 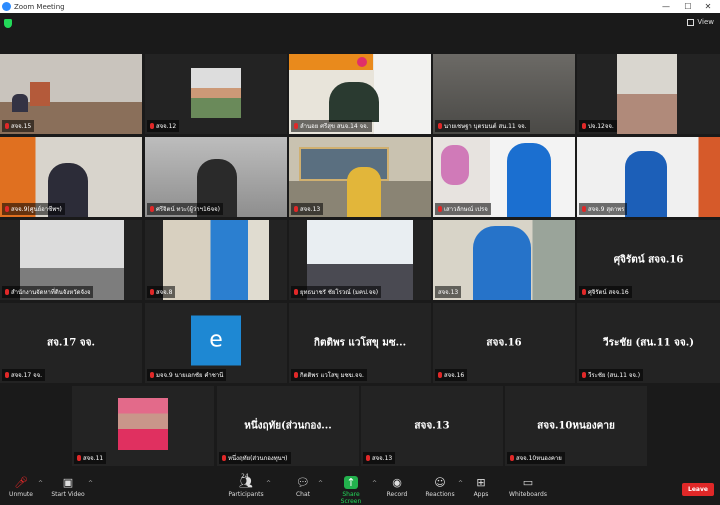 What do you see at coordinates (481, 487) in the screenshot?
I see `apps-button: ⊞ Apps` at bounding box center [481, 487].